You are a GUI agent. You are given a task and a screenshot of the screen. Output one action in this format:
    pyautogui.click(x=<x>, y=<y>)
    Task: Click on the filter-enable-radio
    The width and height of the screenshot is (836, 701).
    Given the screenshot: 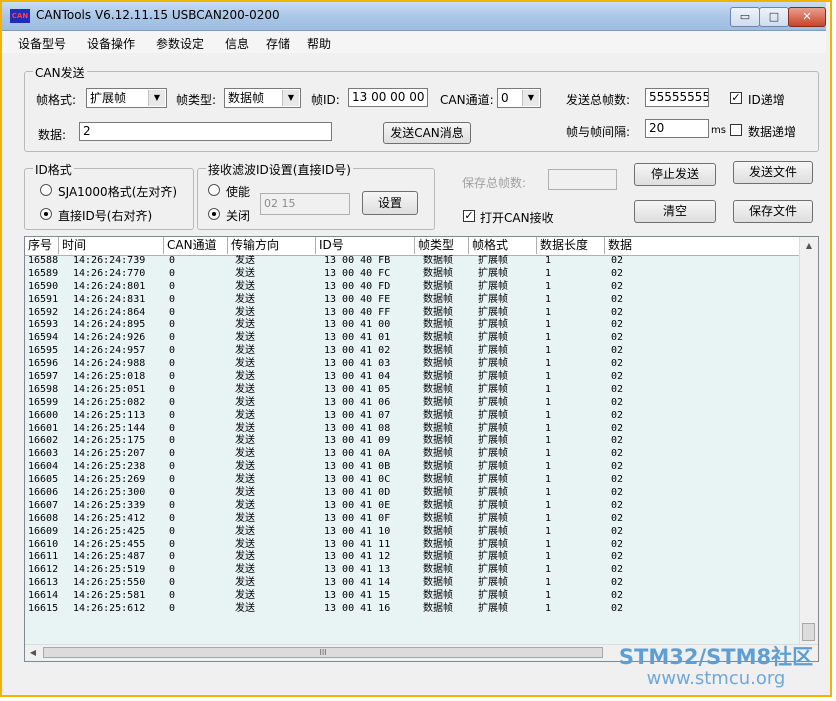 What is the action you would take?
    pyautogui.click(x=214, y=190)
    